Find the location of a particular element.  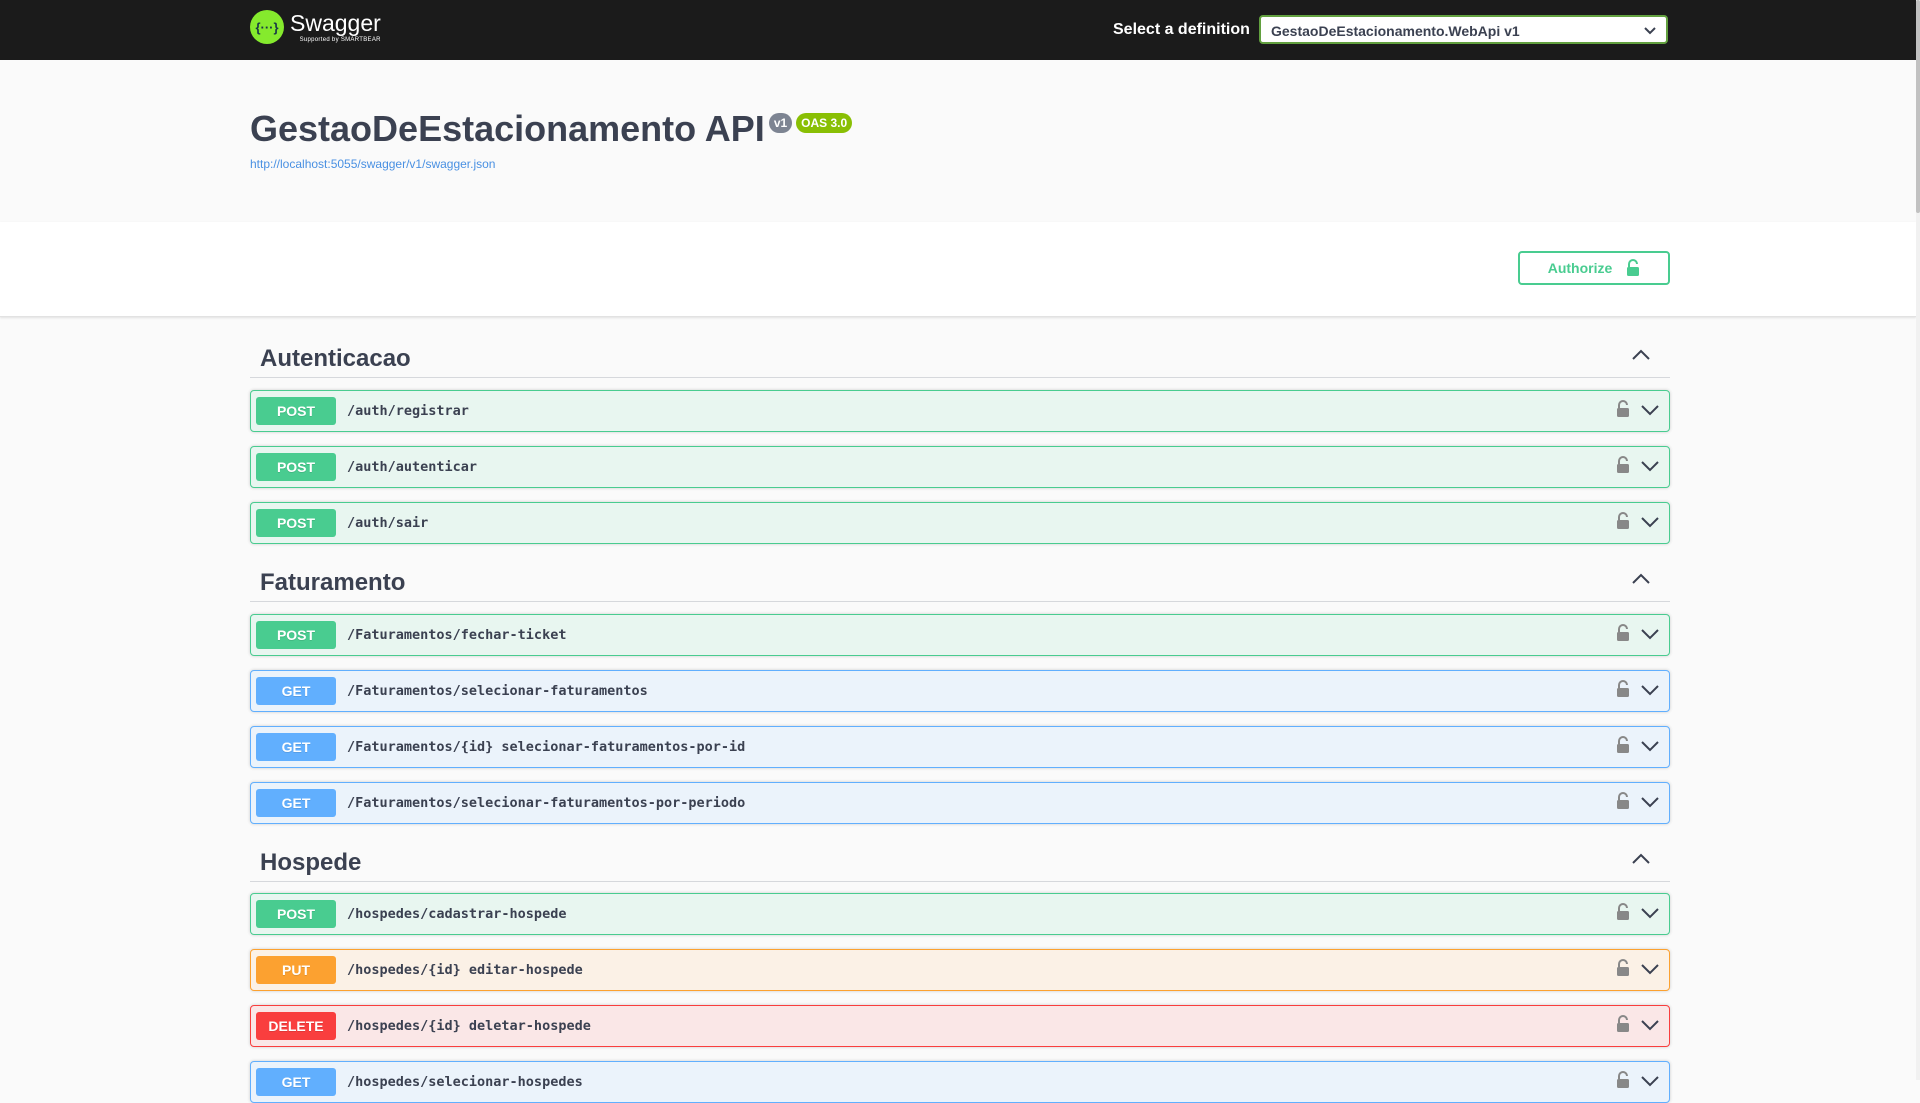

operation-row: POST /hospedes/cadastrar-hospede is located at coordinates (960, 914).